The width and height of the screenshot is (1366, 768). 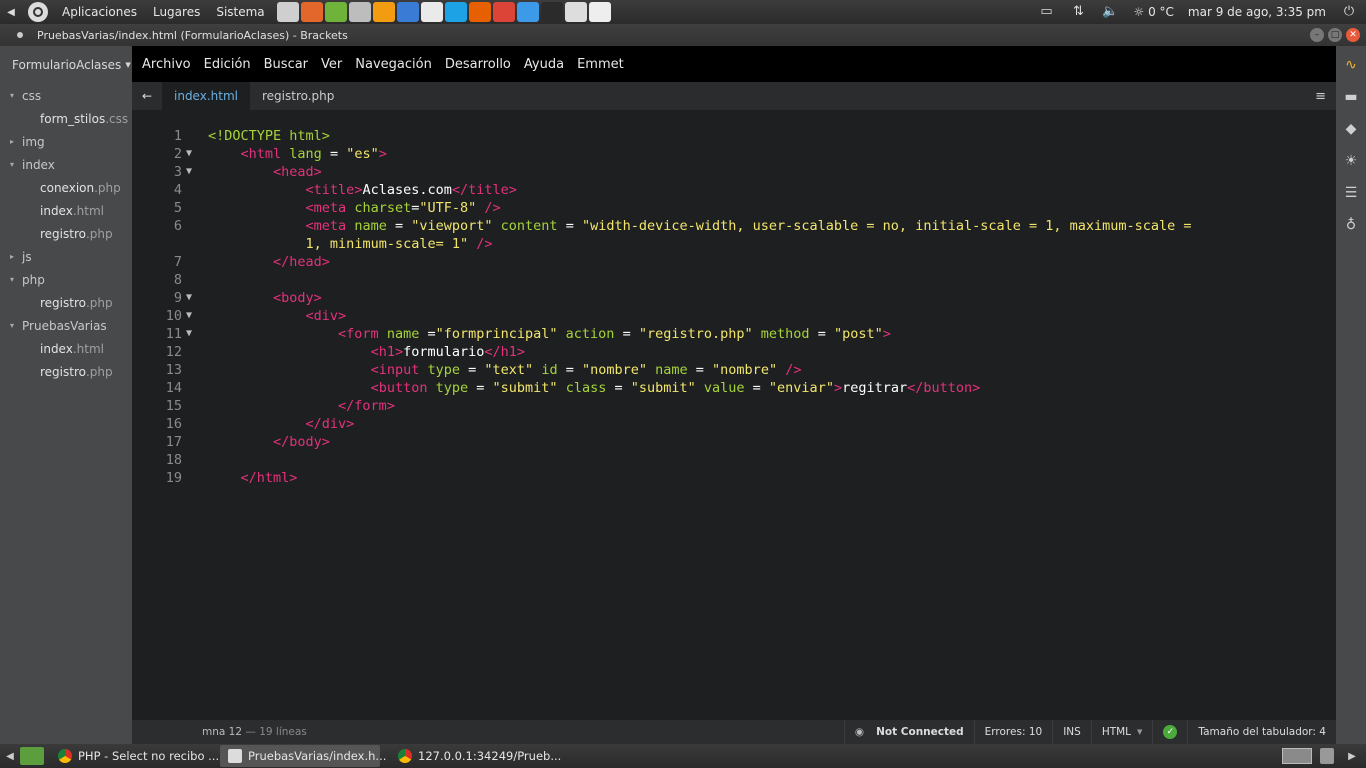 What do you see at coordinates (1297, 756) in the screenshot?
I see `workspace-switcher` at bounding box center [1297, 756].